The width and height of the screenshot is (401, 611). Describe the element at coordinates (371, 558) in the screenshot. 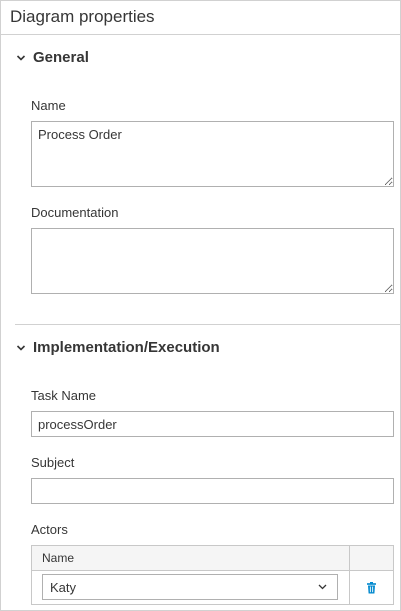

I see `actors-column-actions` at that location.